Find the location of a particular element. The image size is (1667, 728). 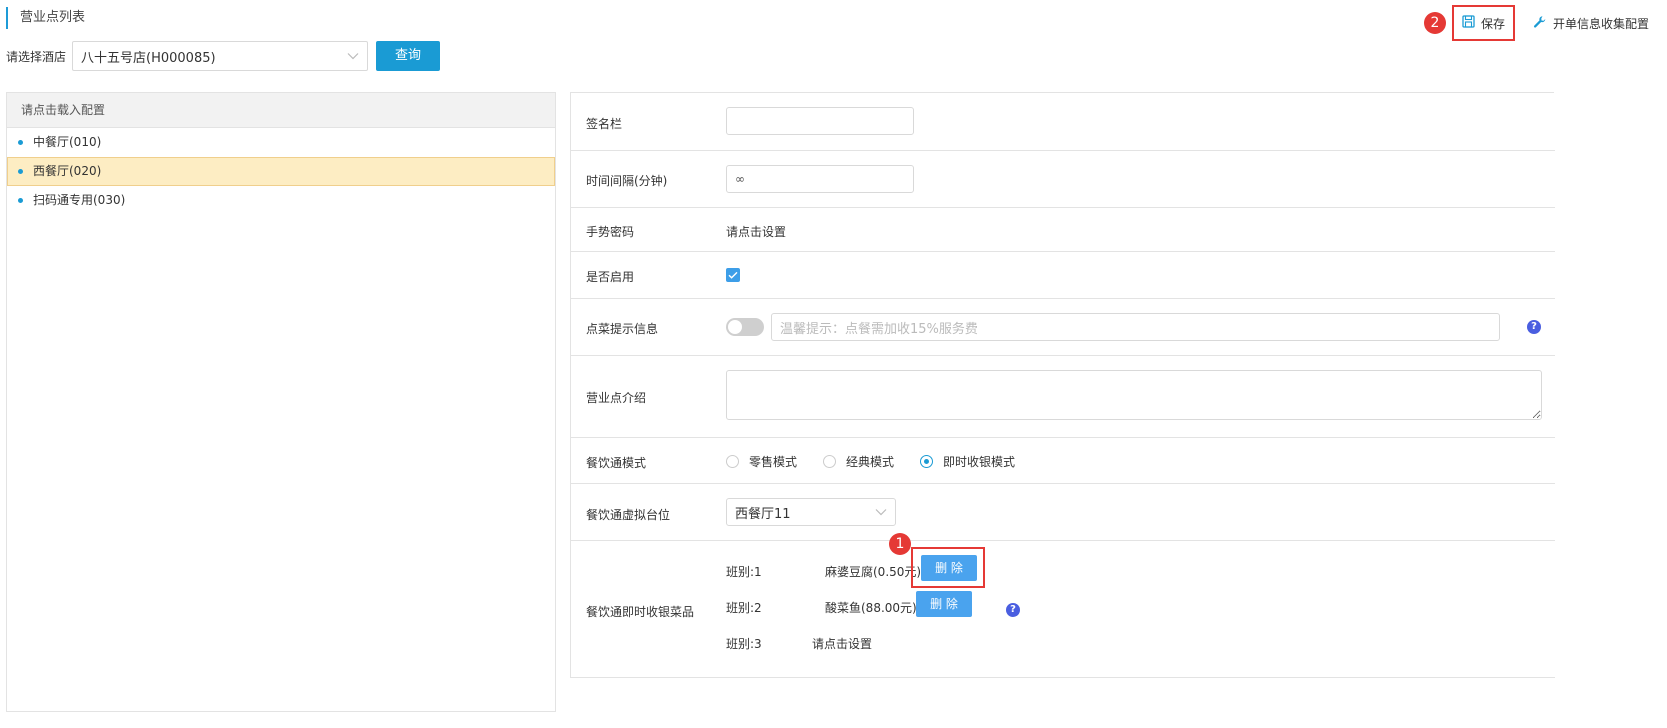

dish-shift: 班别:2 is located at coordinates (744, 608).